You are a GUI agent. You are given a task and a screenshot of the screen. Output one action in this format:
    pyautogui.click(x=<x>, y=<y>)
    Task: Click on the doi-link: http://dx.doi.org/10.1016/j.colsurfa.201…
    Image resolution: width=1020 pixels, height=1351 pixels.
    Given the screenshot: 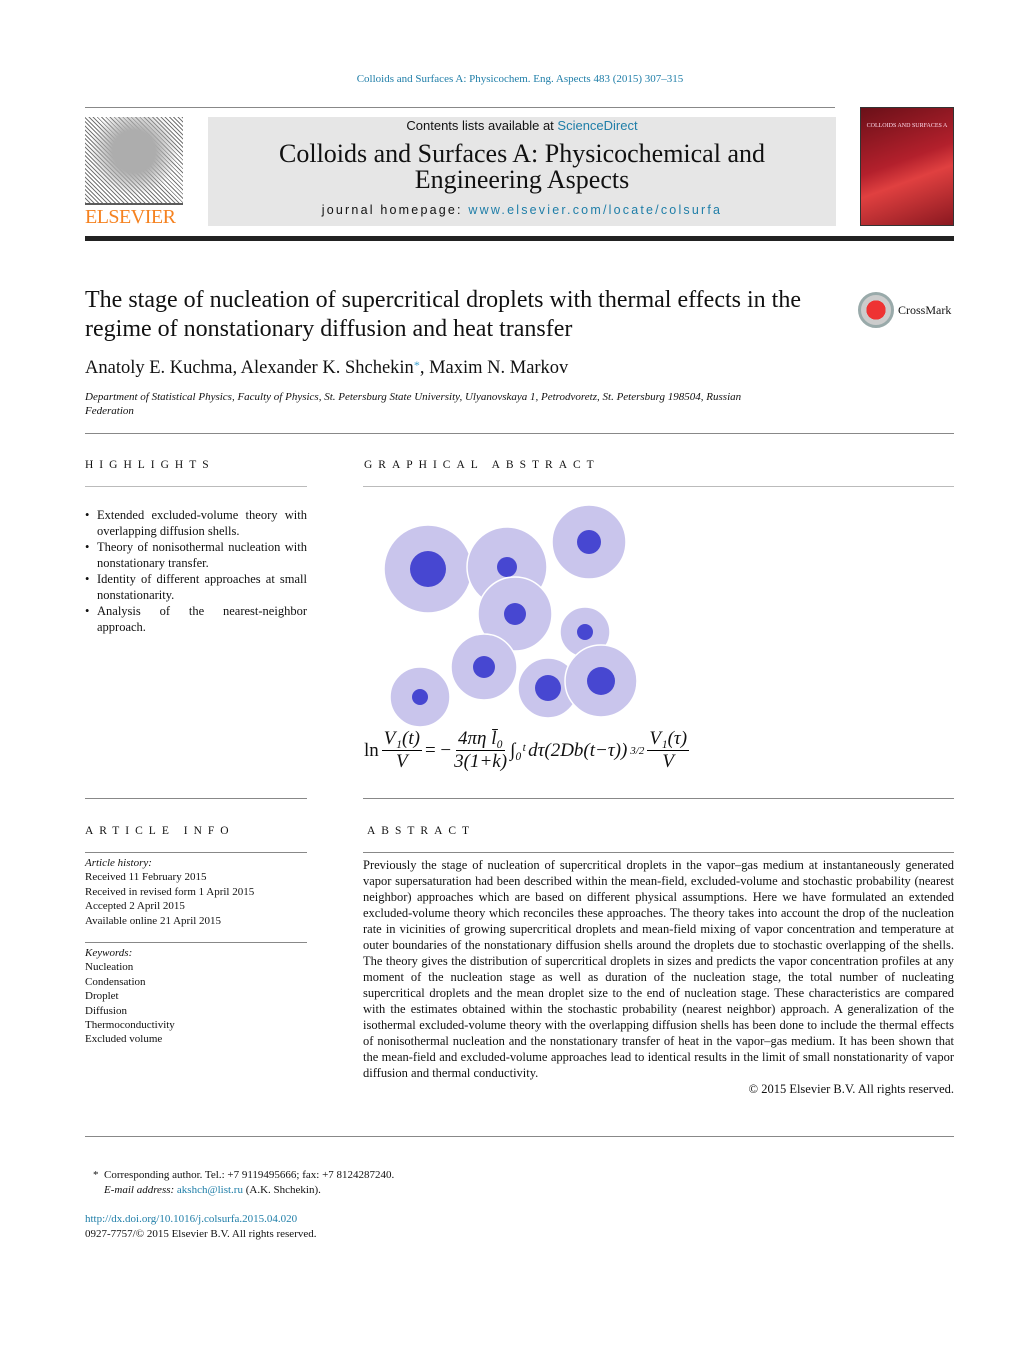 What is the action you would take?
    pyautogui.click(x=191, y=1219)
    